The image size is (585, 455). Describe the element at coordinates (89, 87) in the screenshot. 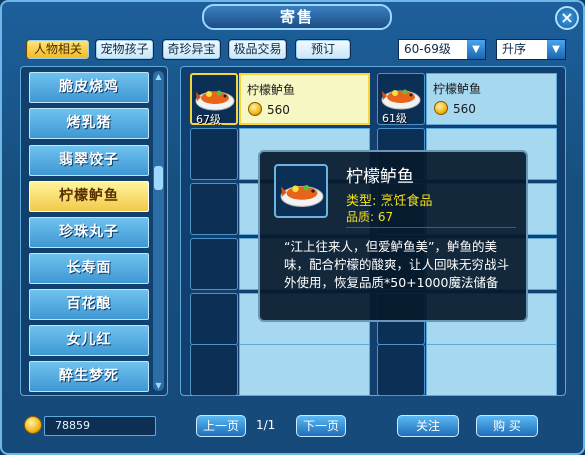

I see `list-item: 脆皮烧鸡` at that location.